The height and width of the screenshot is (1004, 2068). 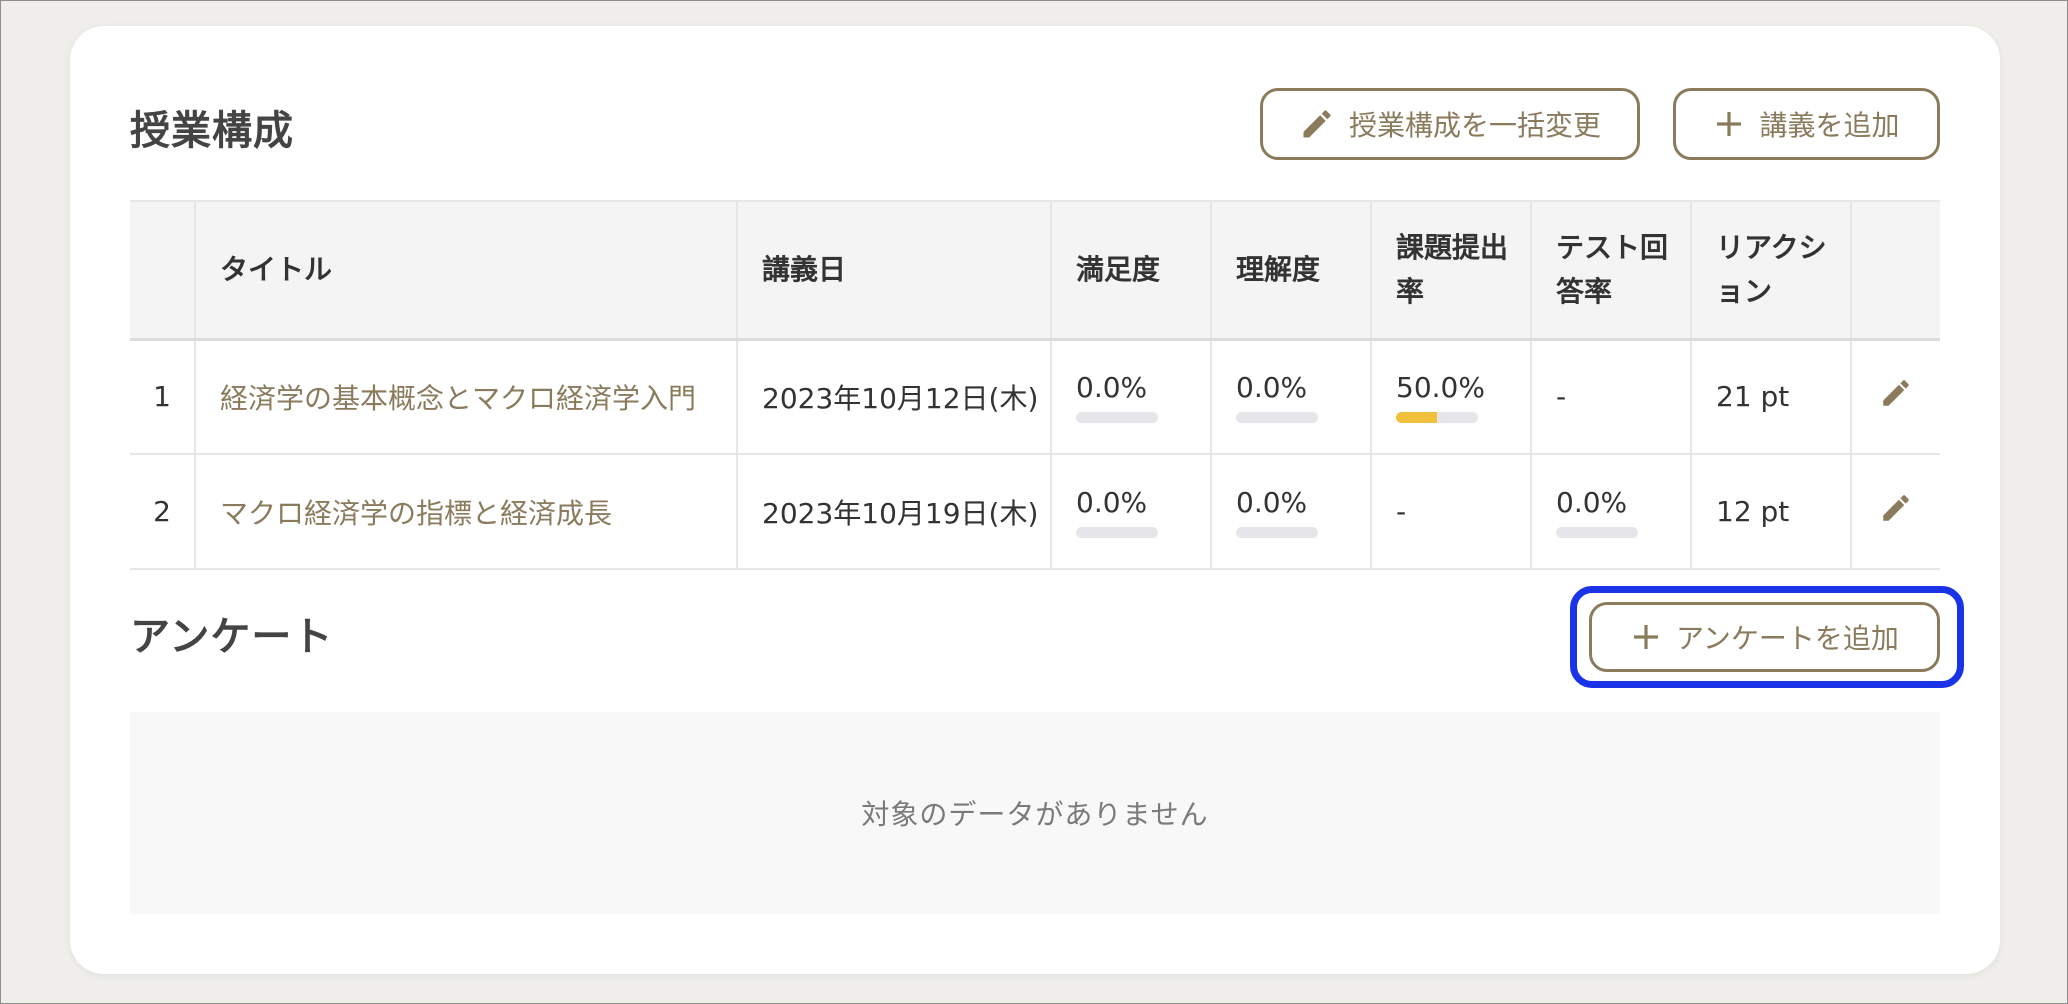 I want to click on lecture-date: 2023年10月19日(木), so click(x=894, y=511).